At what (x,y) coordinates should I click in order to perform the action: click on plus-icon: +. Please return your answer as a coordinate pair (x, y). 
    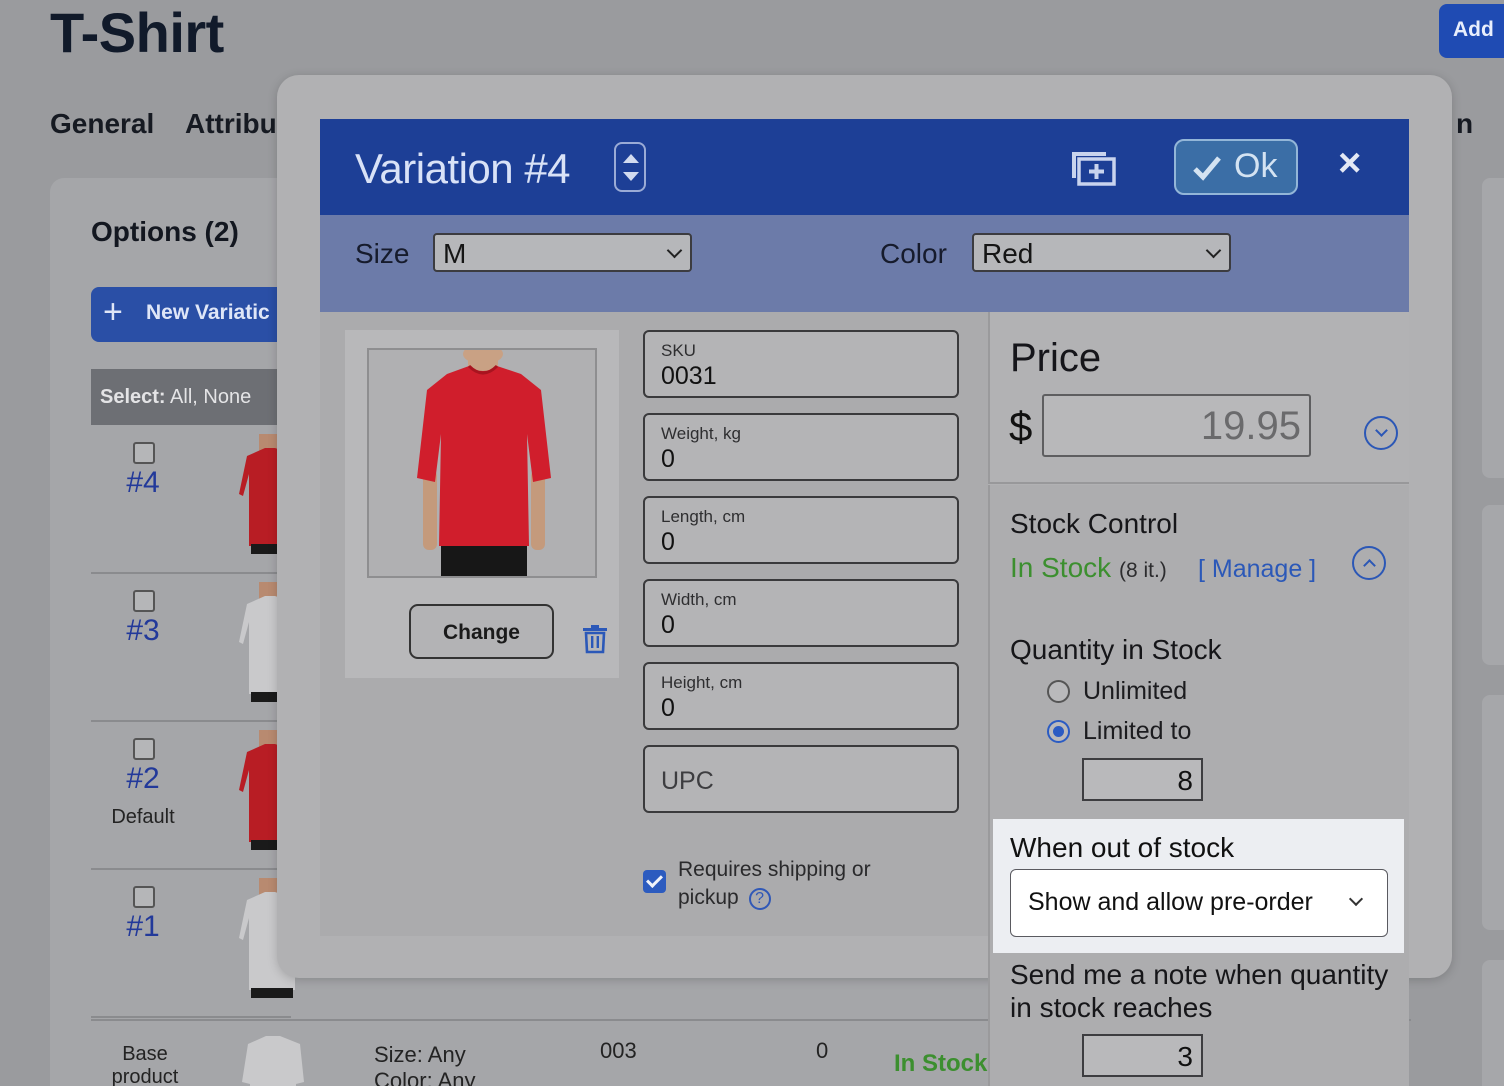
    Looking at the image, I should click on (113, 312).